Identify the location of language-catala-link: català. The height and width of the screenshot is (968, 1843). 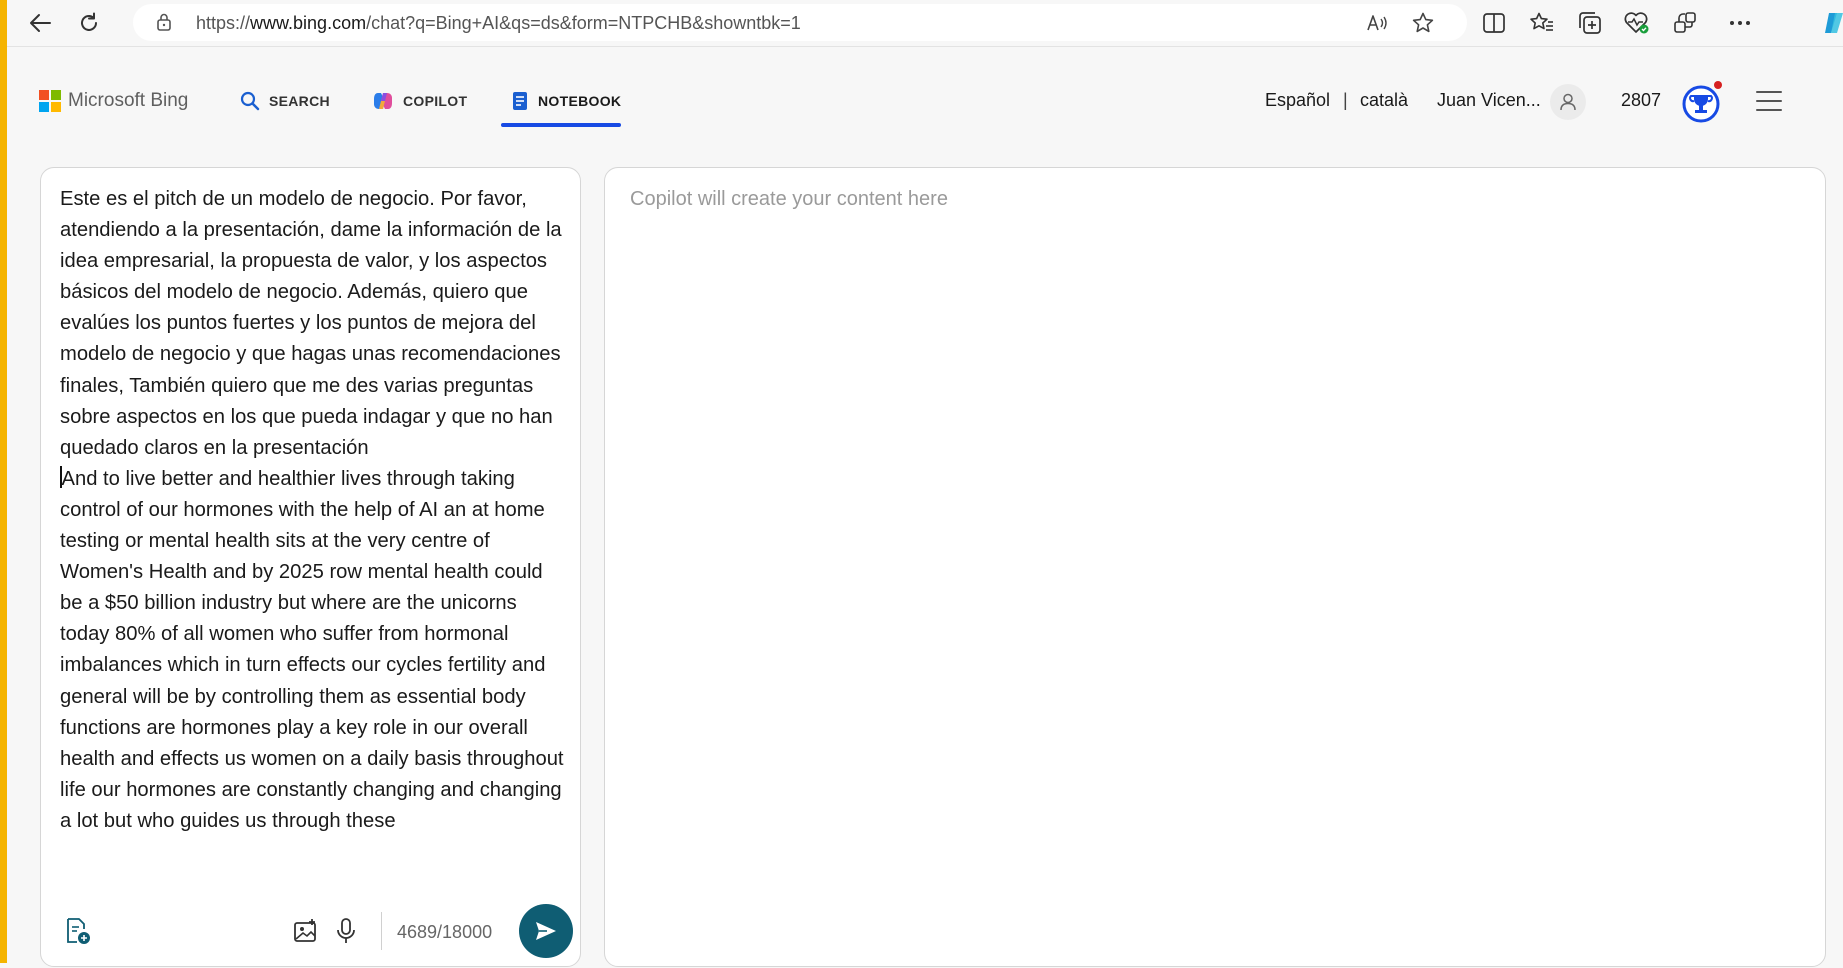
(1384, 100).